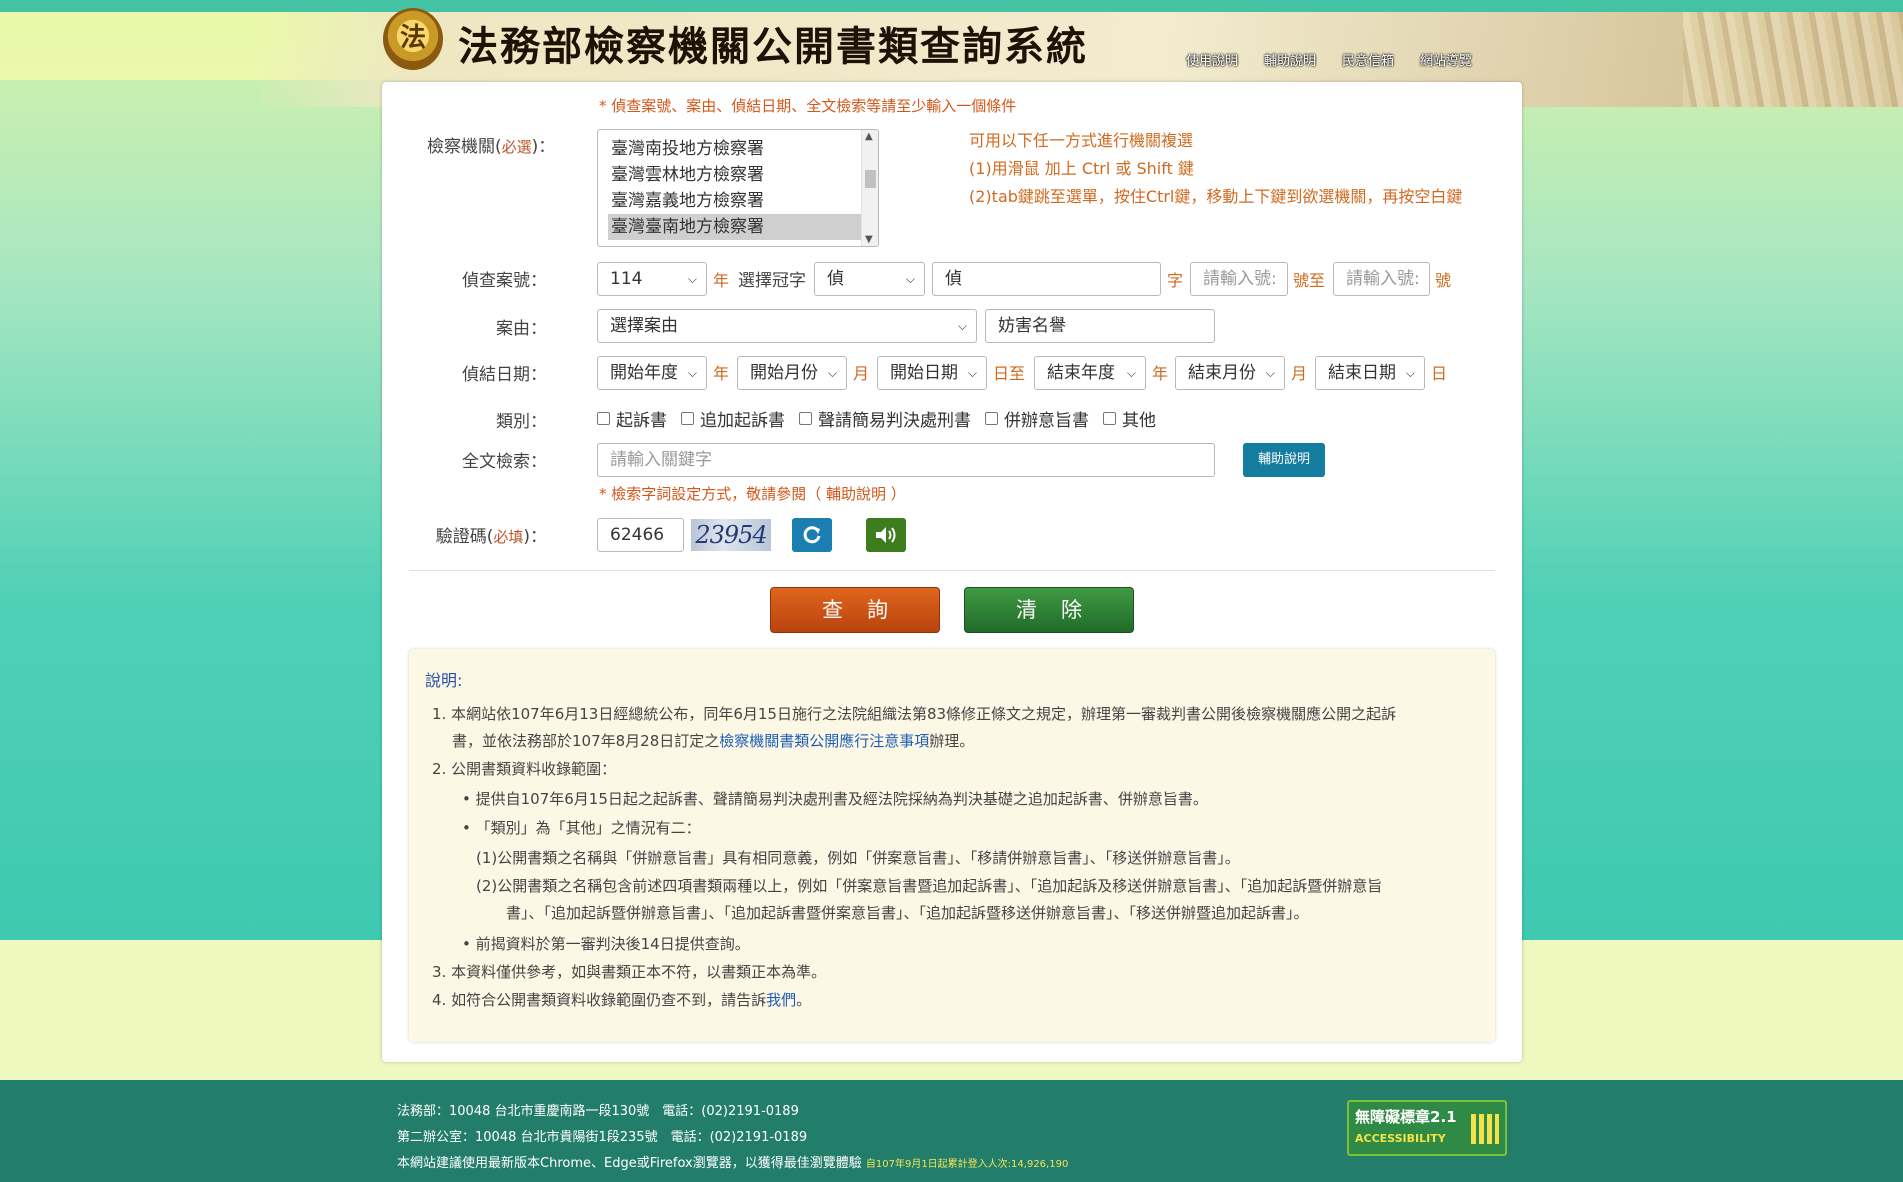 The image size is (1903, 1182). I want to click on agency-scrollbar: ▲ ▼, so click(869, 188).